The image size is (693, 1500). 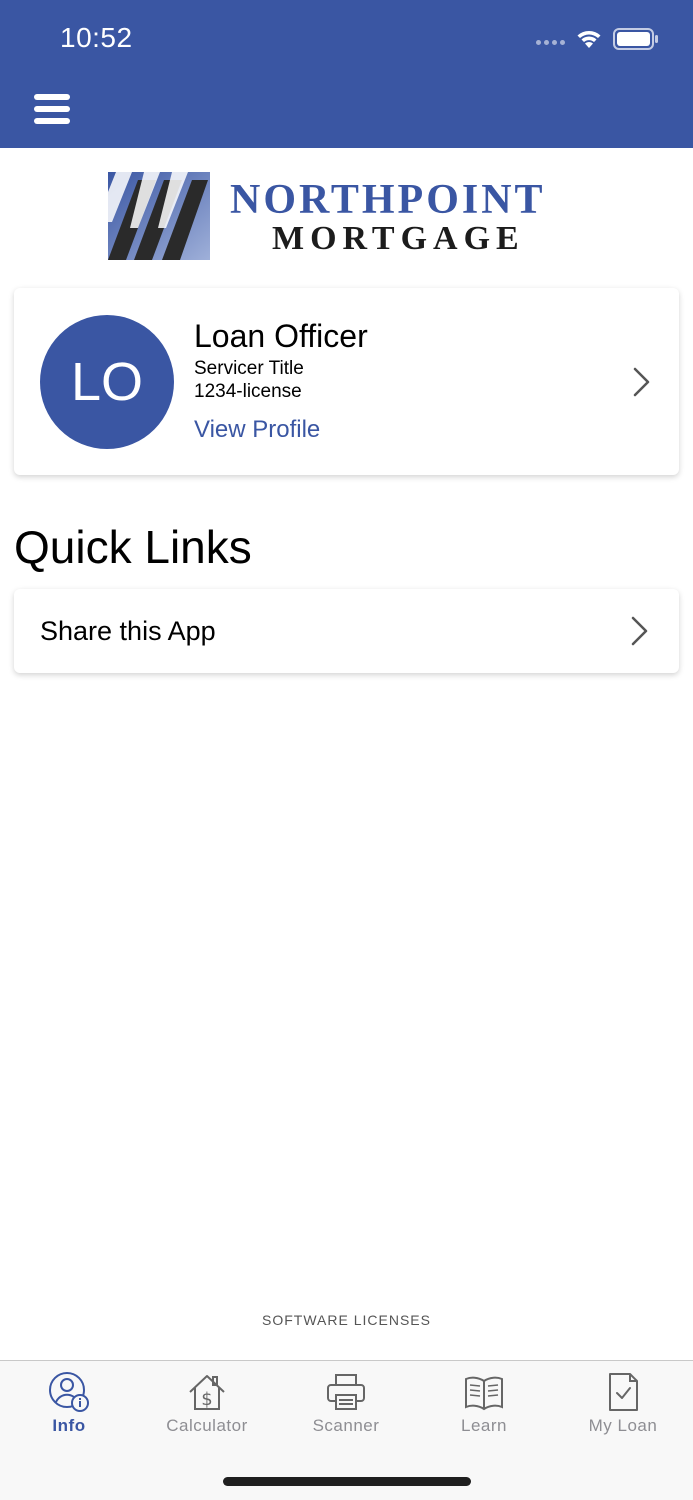 What do you see at coordinates (281, 336) in the screenshot?
I see `officer-name: Loan Officer` at bounding box center [281, 336].